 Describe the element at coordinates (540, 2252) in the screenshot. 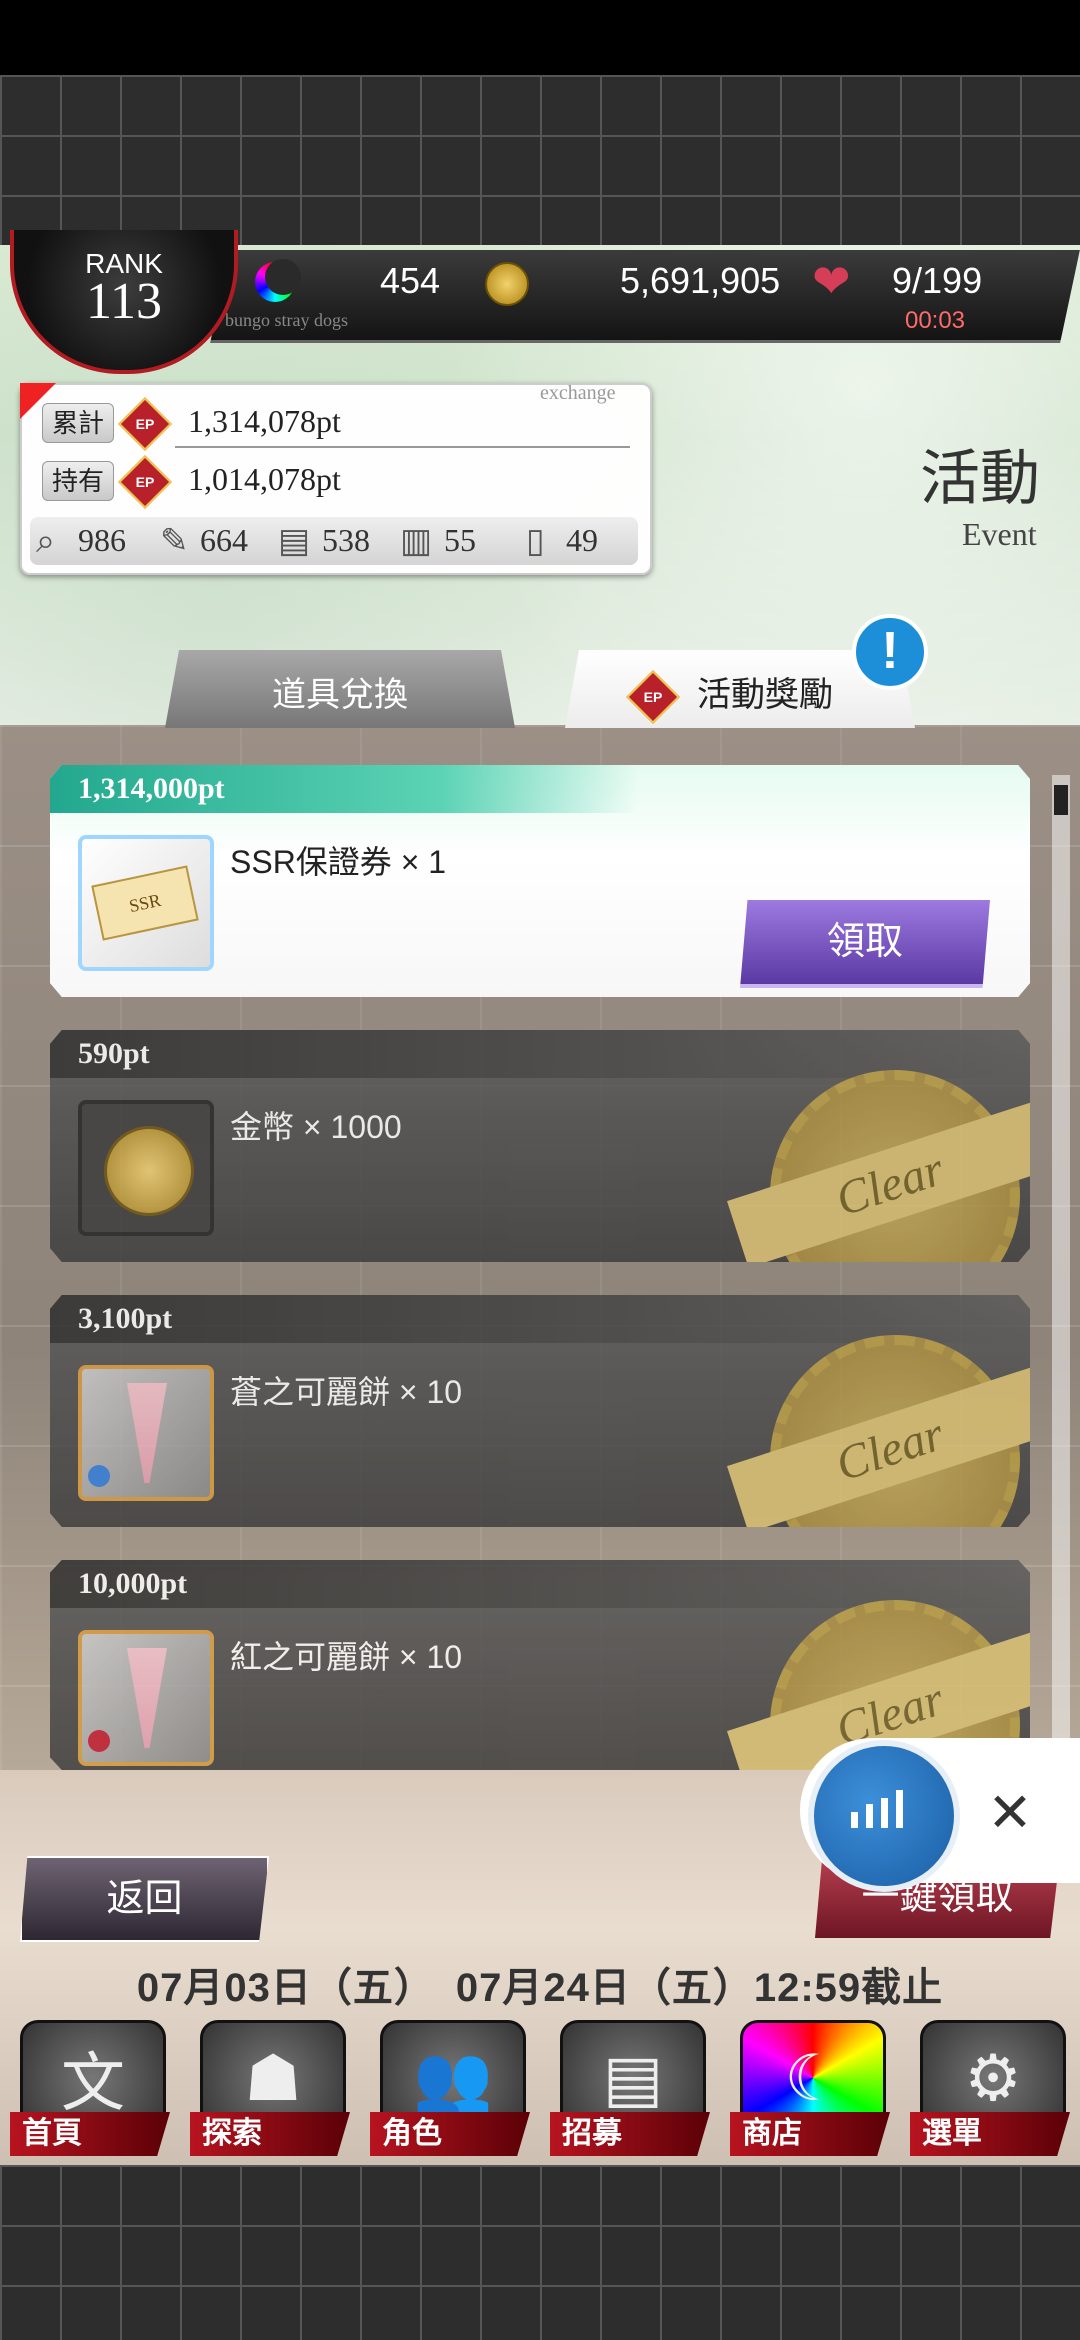

I see `bottom-grid-background` at that location.